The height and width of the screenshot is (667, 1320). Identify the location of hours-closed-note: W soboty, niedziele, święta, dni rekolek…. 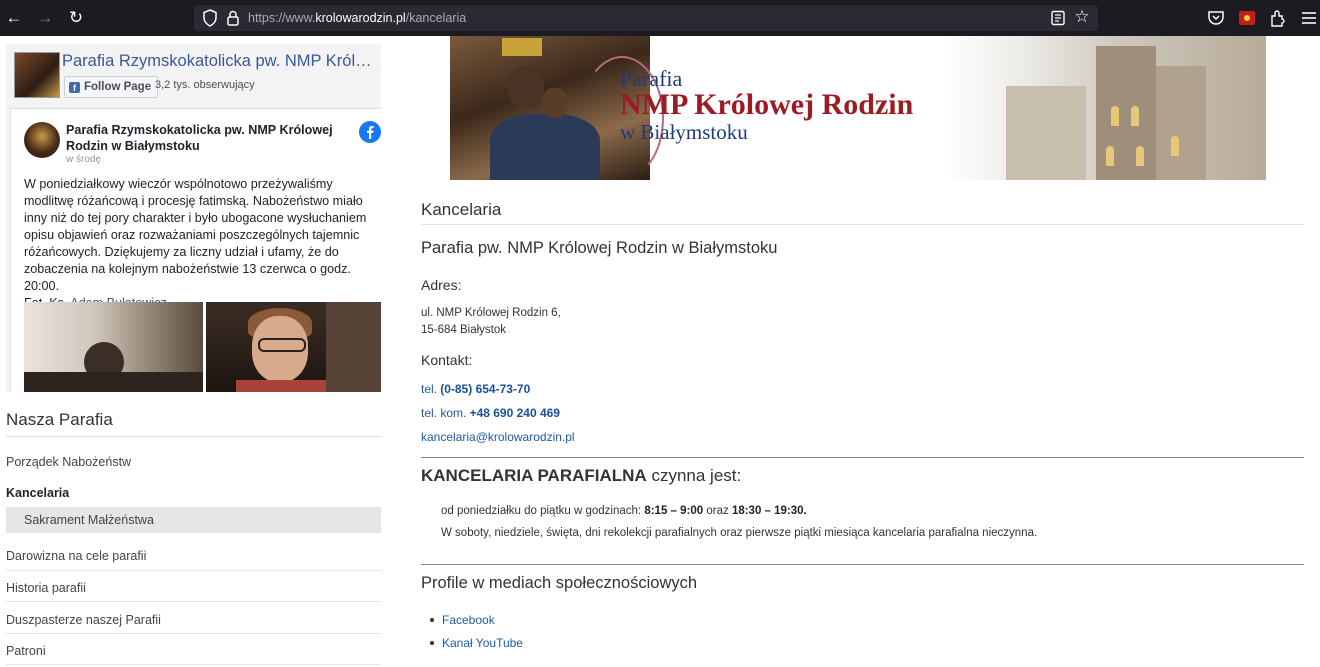
(739, 533).